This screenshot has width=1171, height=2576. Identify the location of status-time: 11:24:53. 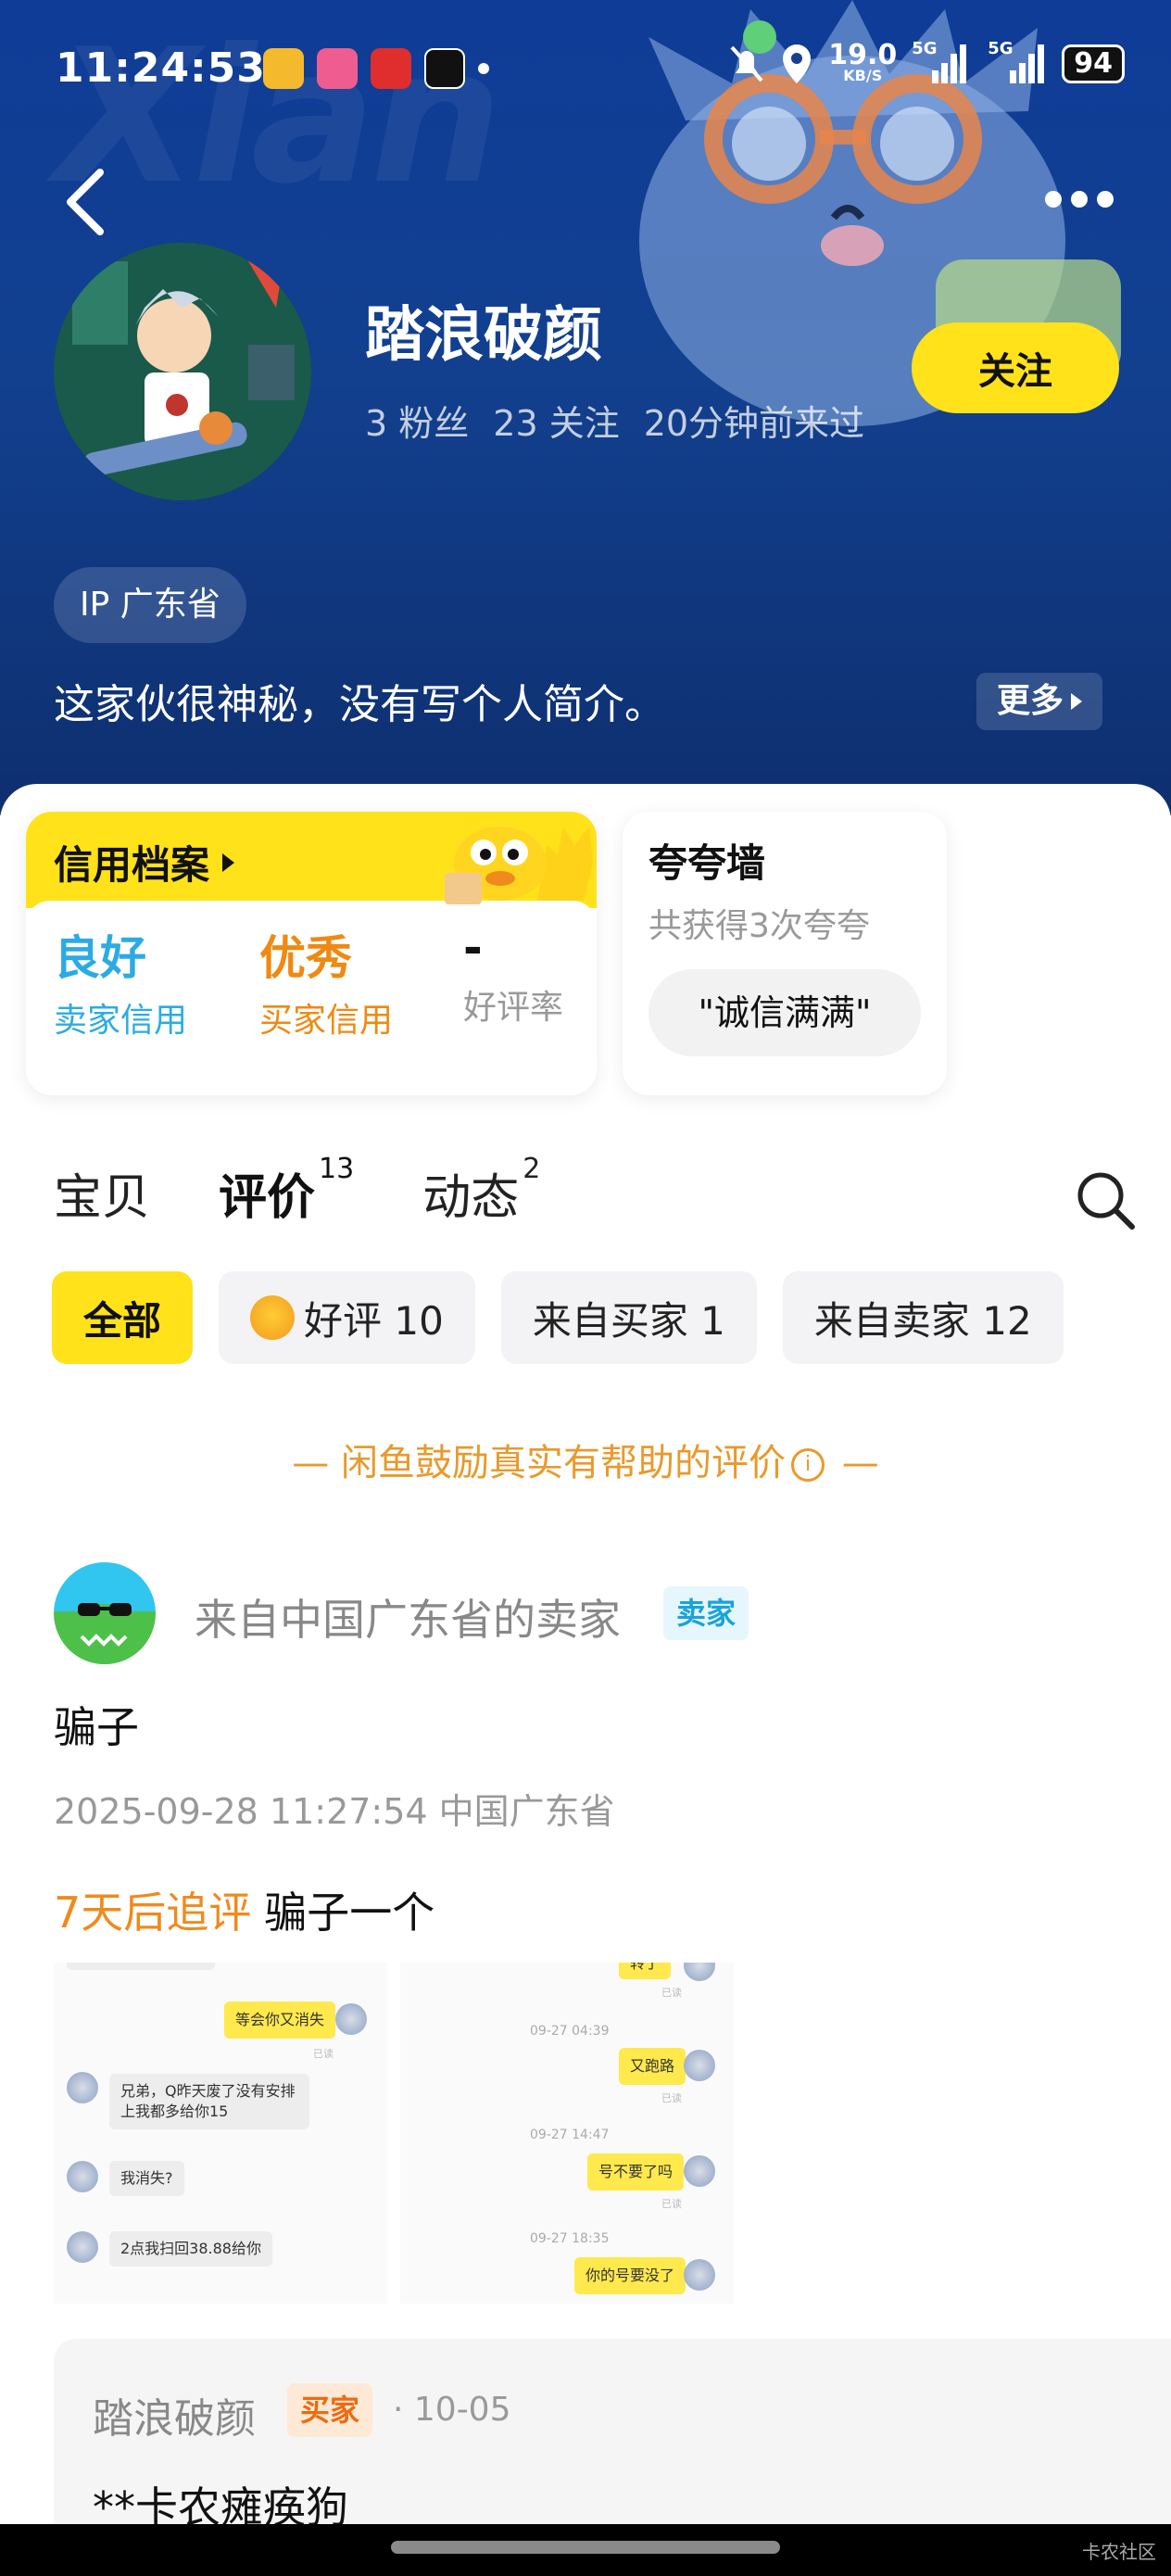
(161, 68).